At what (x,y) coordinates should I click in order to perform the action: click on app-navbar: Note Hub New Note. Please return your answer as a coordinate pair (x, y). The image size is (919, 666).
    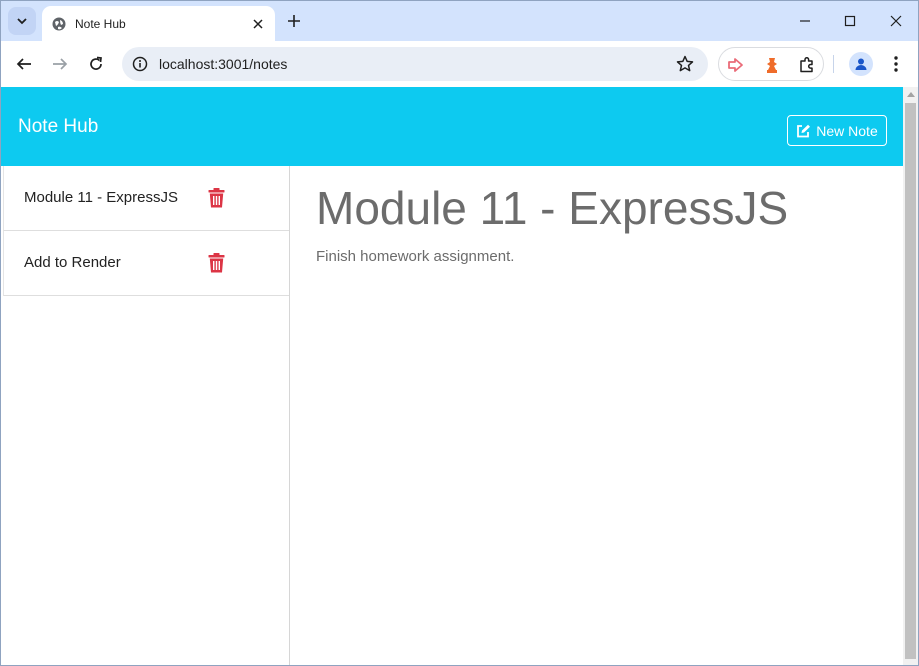
    Looking at the image, I should click on (452, 126).